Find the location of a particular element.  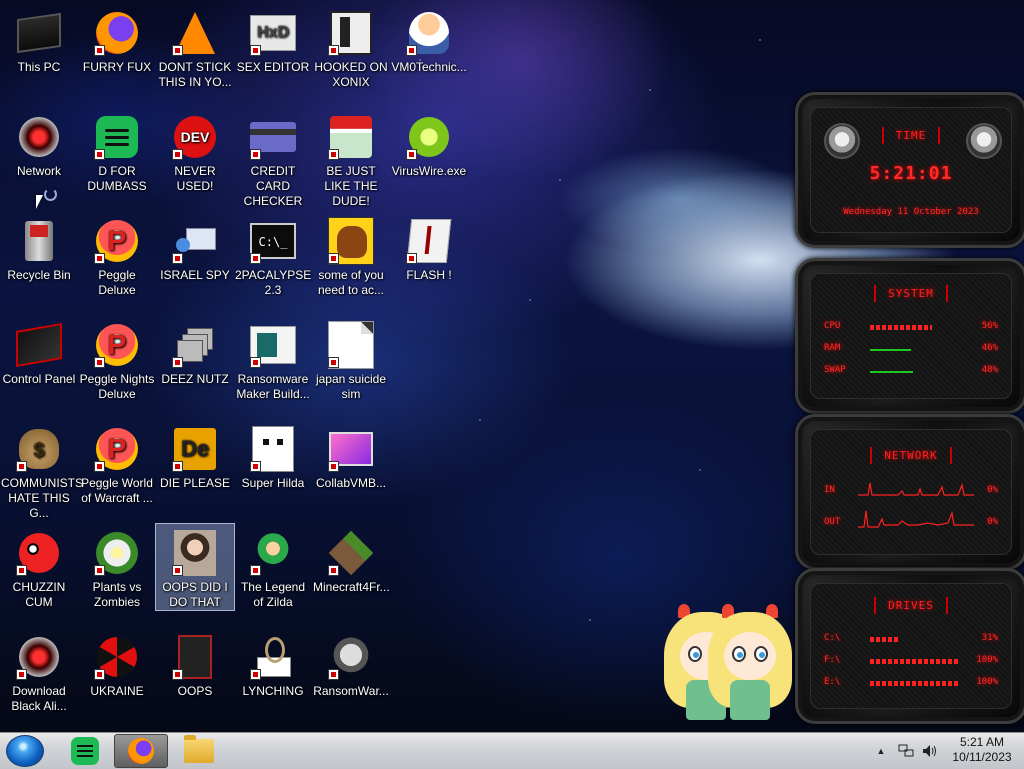

desktop-icon-xonix: HOOKED ON XONIX is located at coordinates (351, 47).